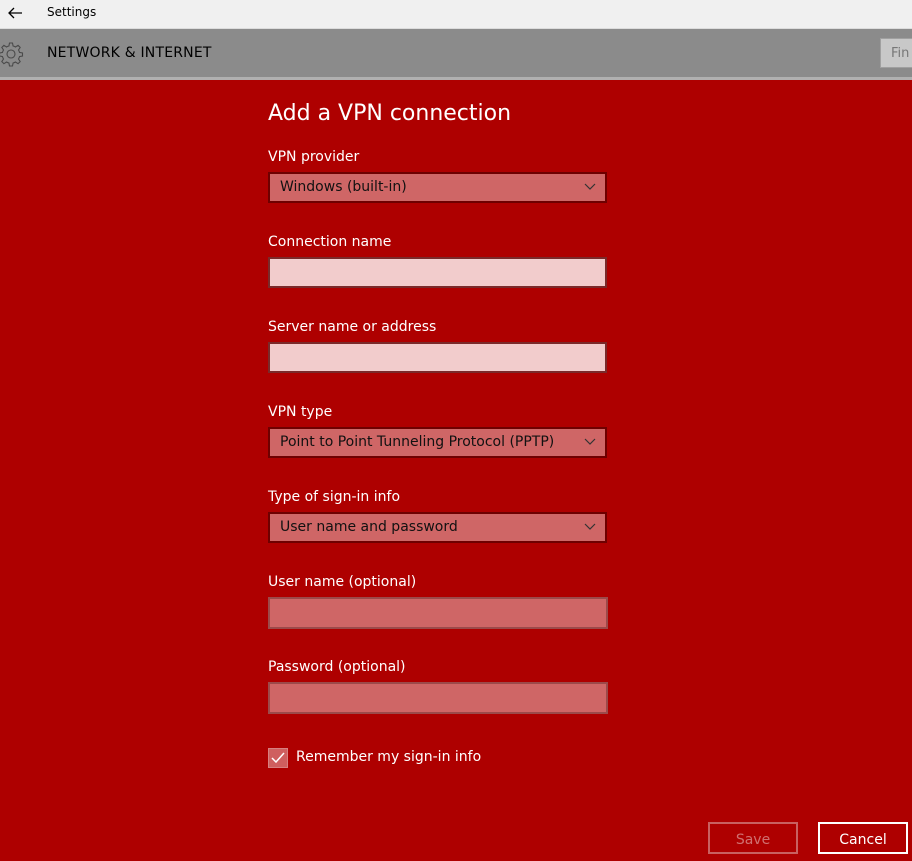 The height and width of the screenshot is (861, 912). I want to click on remember-signin-label: Remember my sign-in info, so click(389, 757).